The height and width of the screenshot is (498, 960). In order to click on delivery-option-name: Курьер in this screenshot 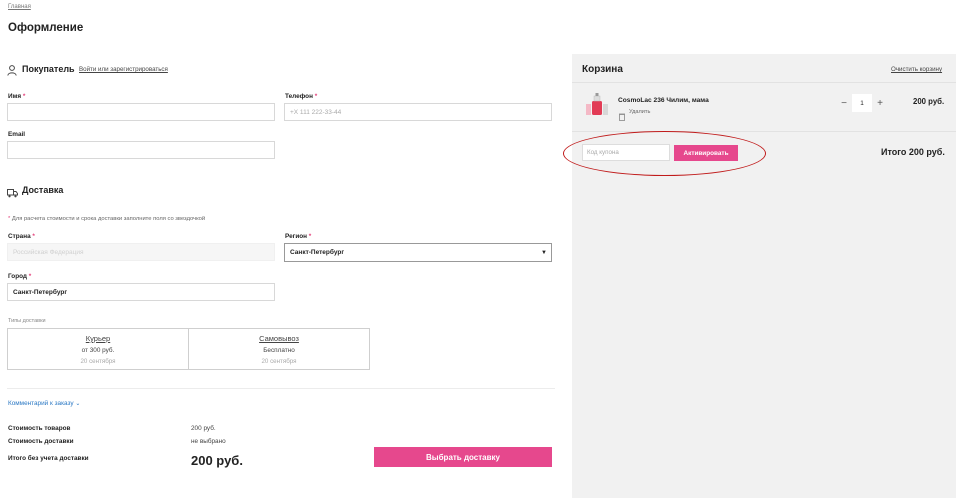, I will do `click(98, 338)`.